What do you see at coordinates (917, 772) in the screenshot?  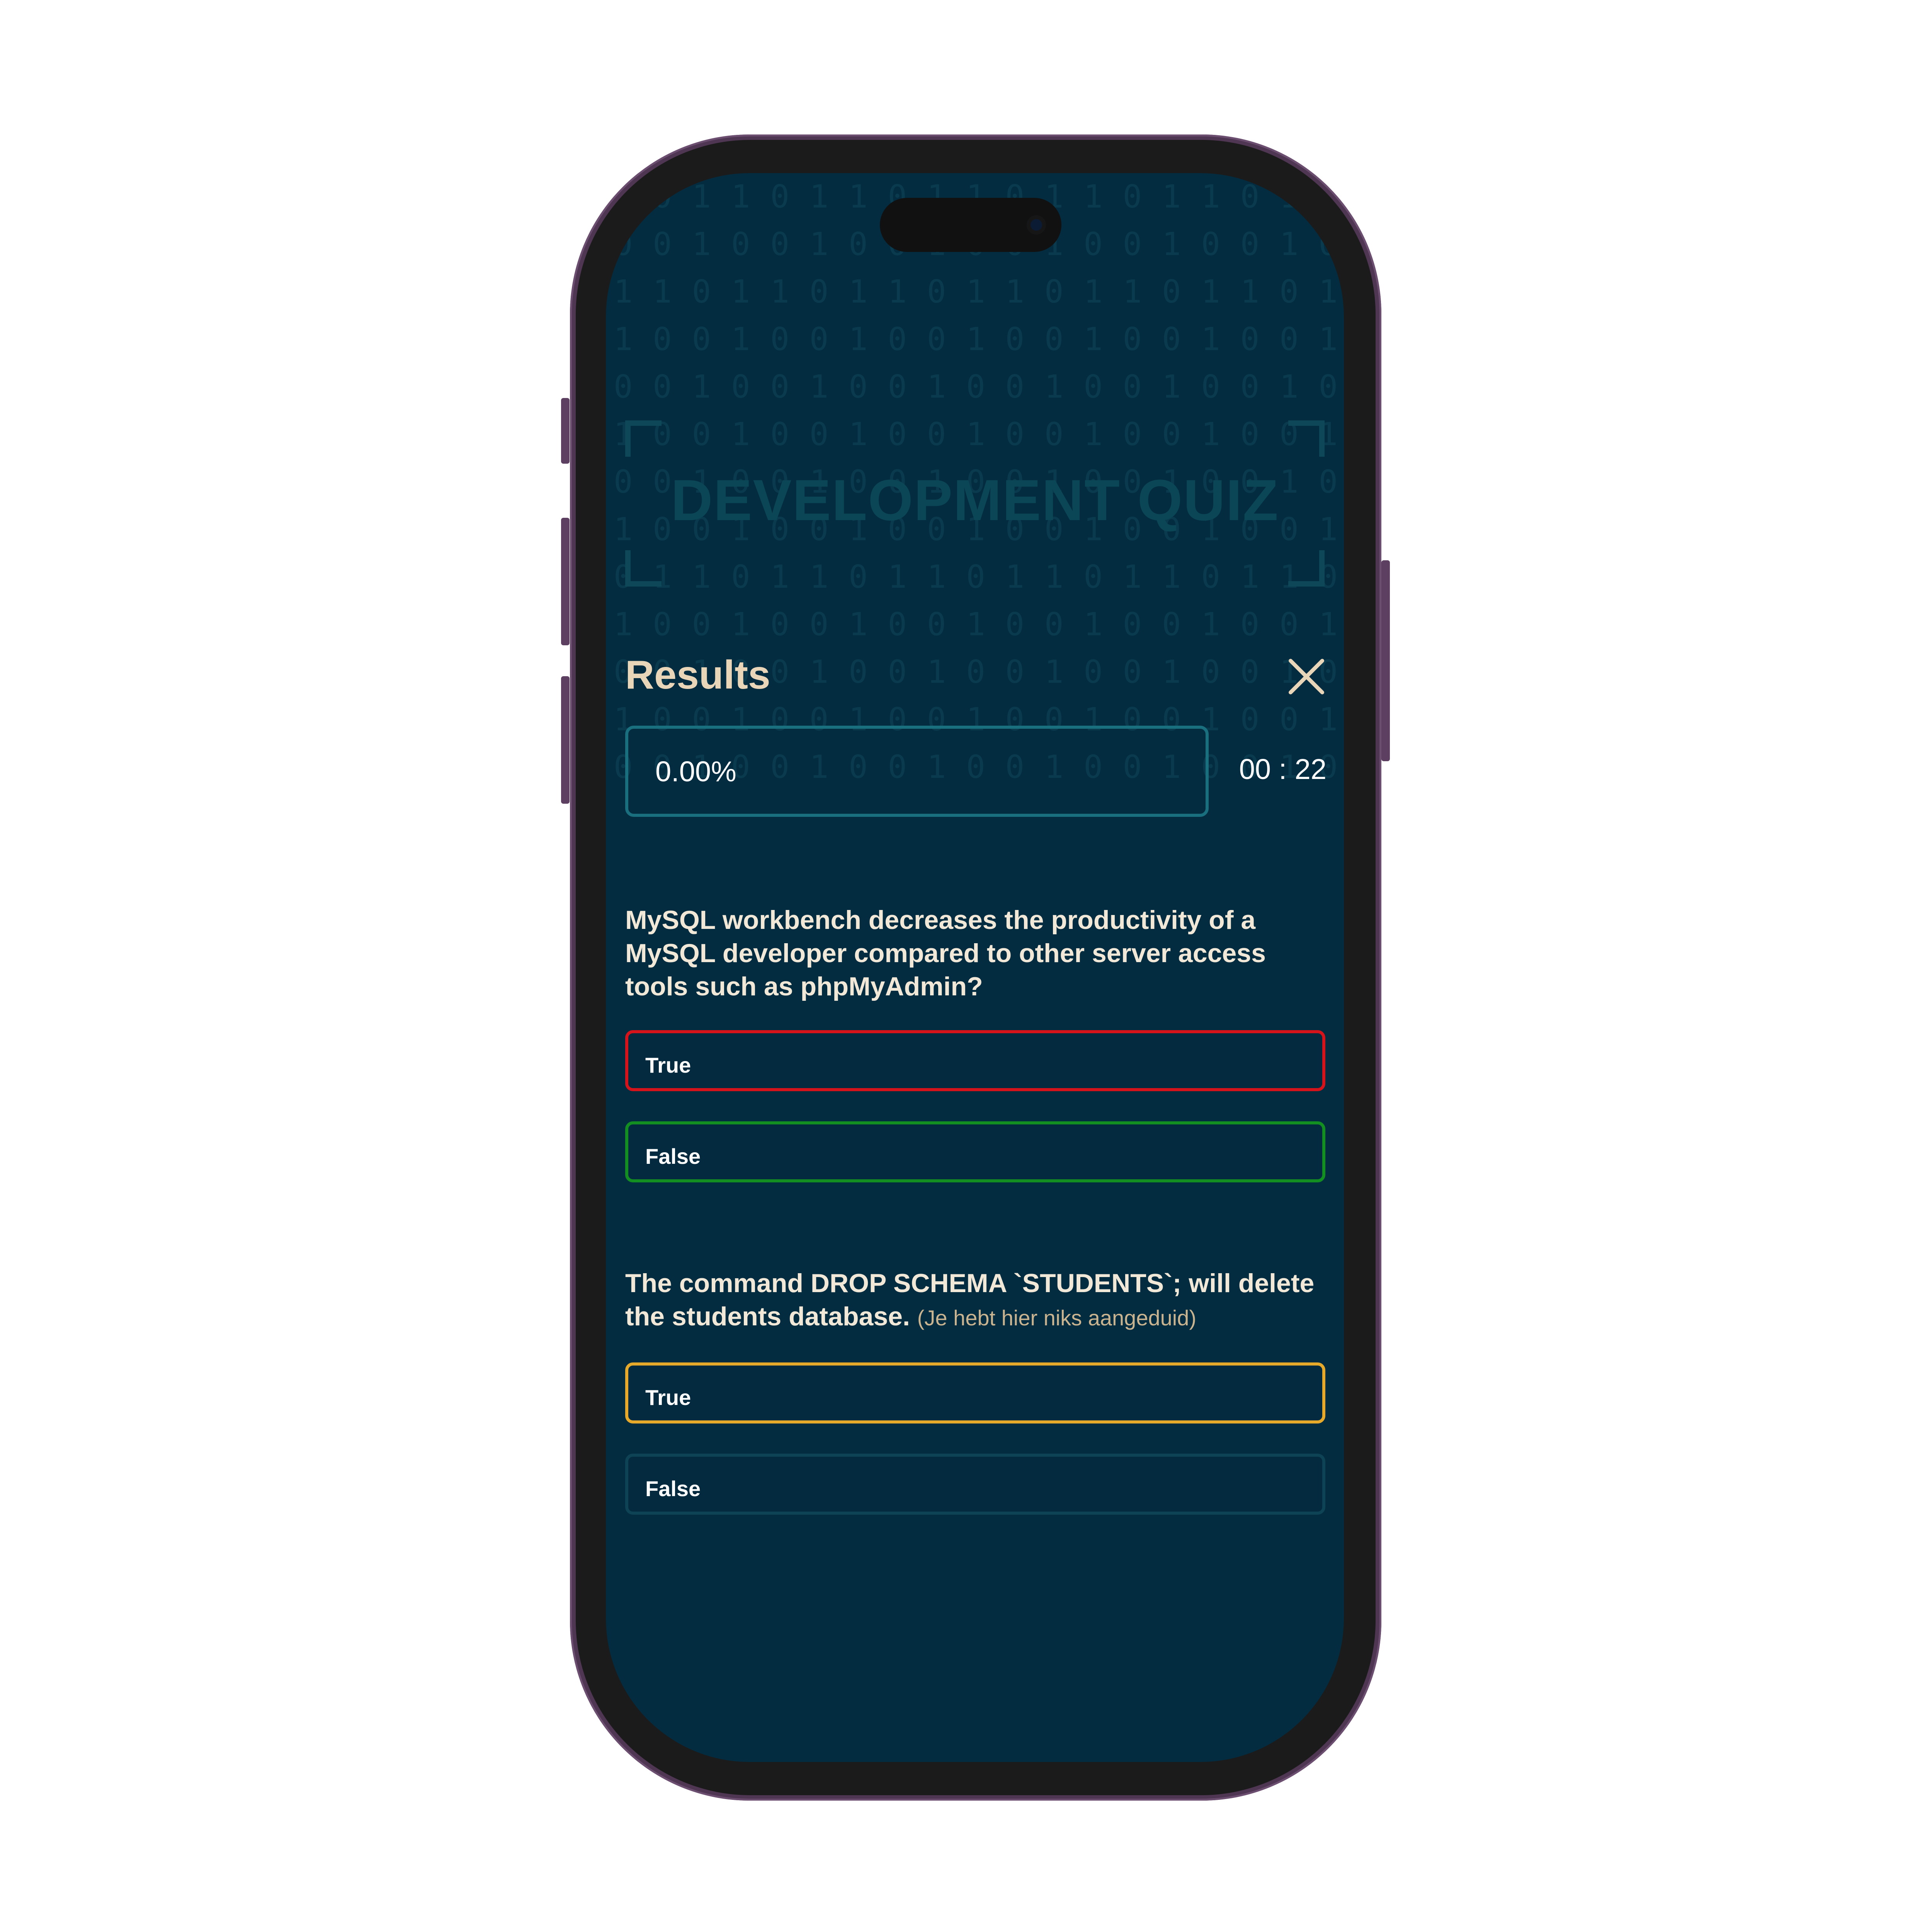 I see `score-box: 0.00%` at bounding box center [917, 772].